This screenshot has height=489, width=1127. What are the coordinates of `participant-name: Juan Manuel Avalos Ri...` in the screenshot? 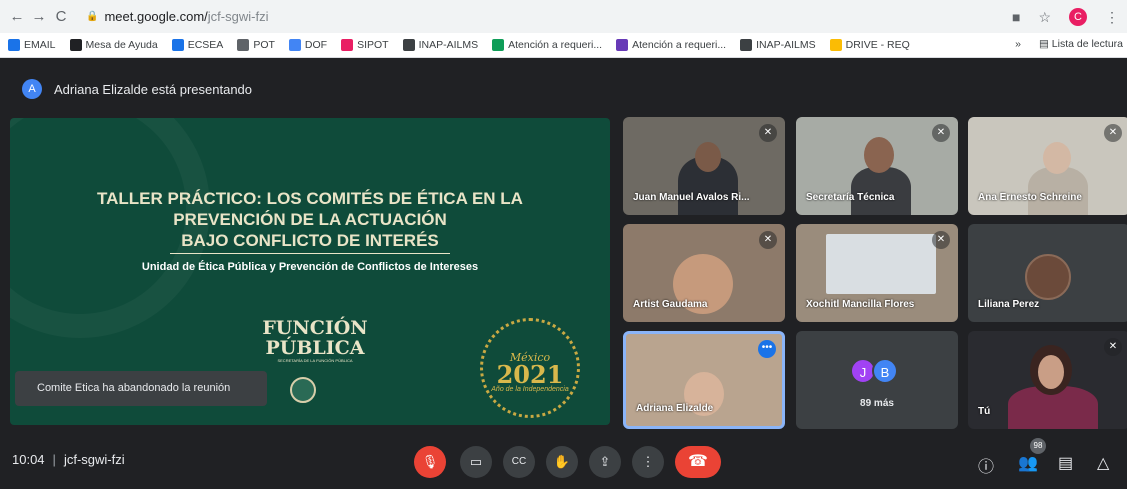 It's located at (691, 197).